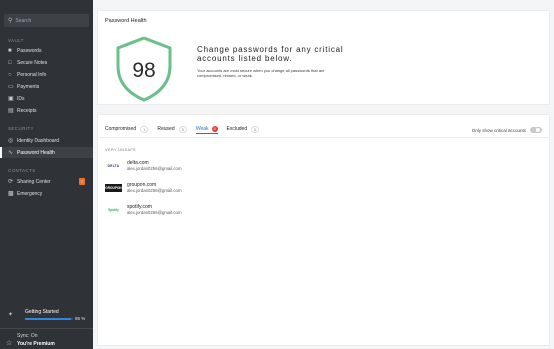  I want to click on lock-icon: ■, so click(10, 50).